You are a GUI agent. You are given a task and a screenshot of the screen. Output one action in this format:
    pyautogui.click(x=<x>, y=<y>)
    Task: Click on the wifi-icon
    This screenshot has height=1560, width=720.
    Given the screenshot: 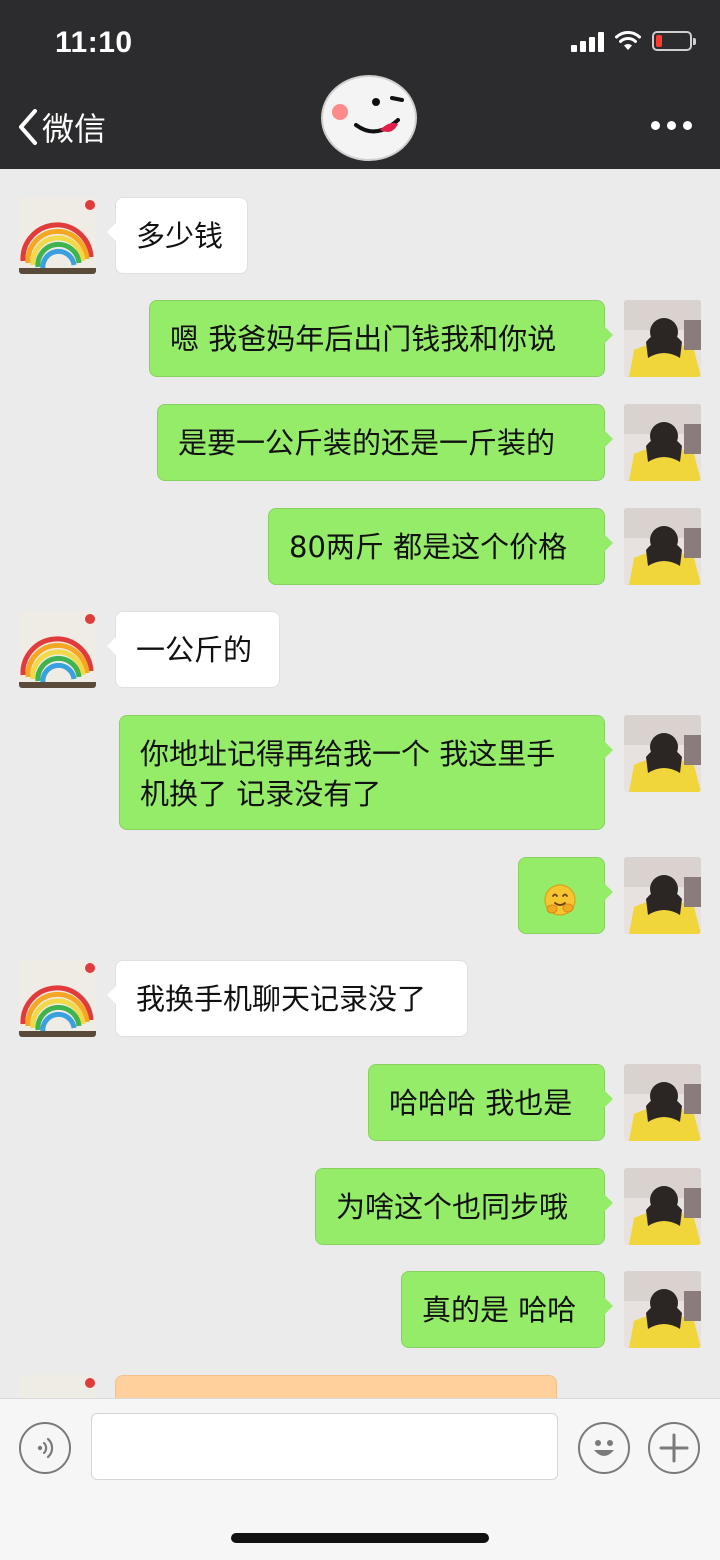 What is the action you would take?
    pyautogui.click(x=628, y=40)
    